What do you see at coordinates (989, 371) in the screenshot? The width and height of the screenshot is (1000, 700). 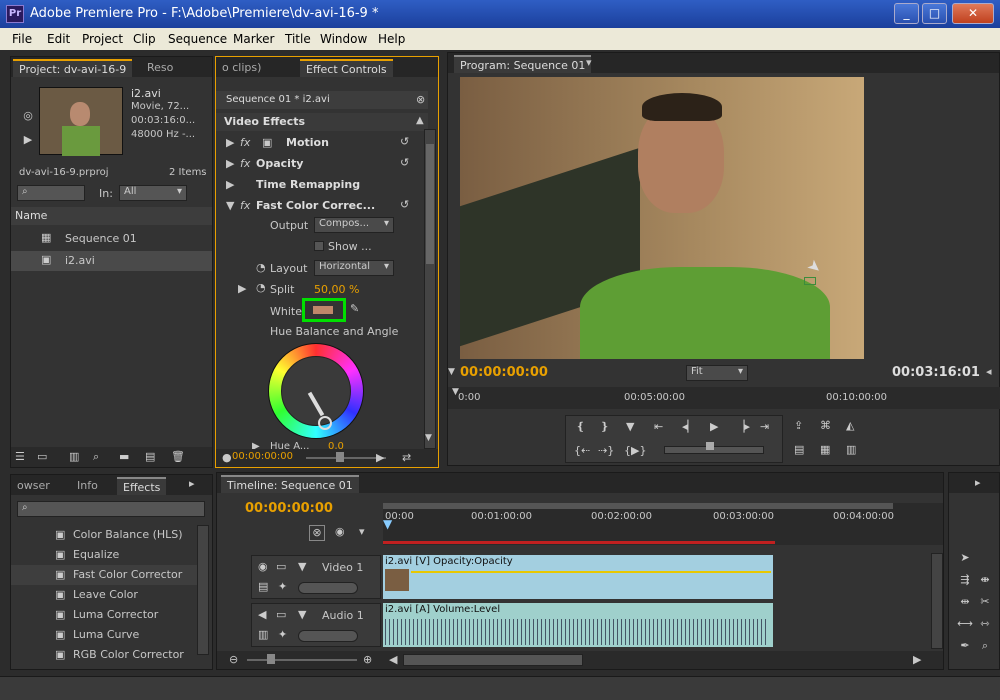 I see `settings-icon: ◂` at bounding box center [989, 371].